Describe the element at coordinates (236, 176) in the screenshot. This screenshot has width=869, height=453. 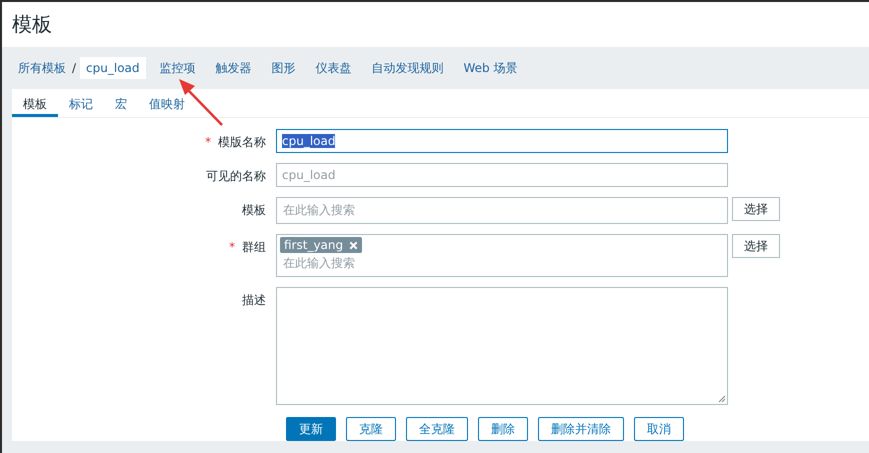
I see `field-label: 可见的名称` at that location.